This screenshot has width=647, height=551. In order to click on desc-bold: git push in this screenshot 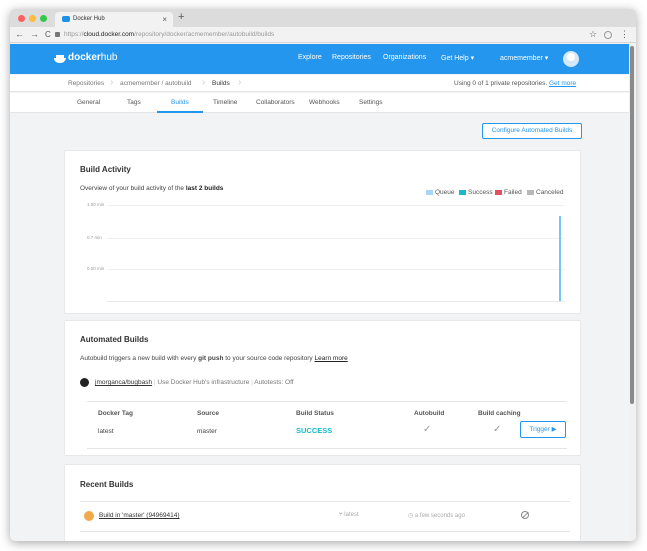, I will do `click(211, 358)`.